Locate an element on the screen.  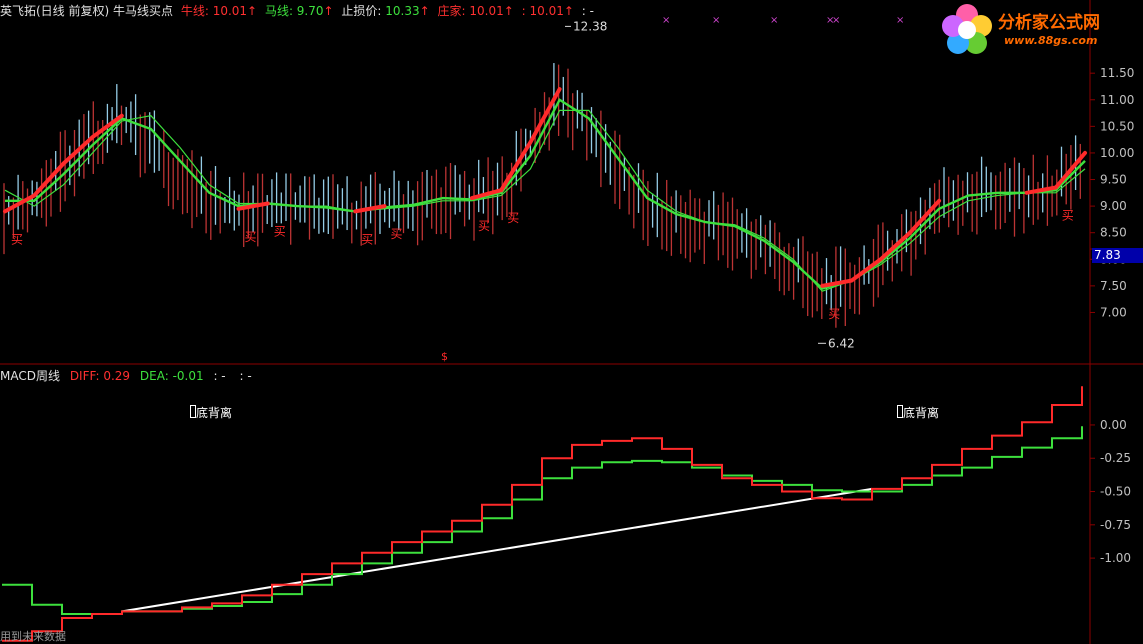
price-tick-label: 11.50 is located at coordinates (1117, 73).